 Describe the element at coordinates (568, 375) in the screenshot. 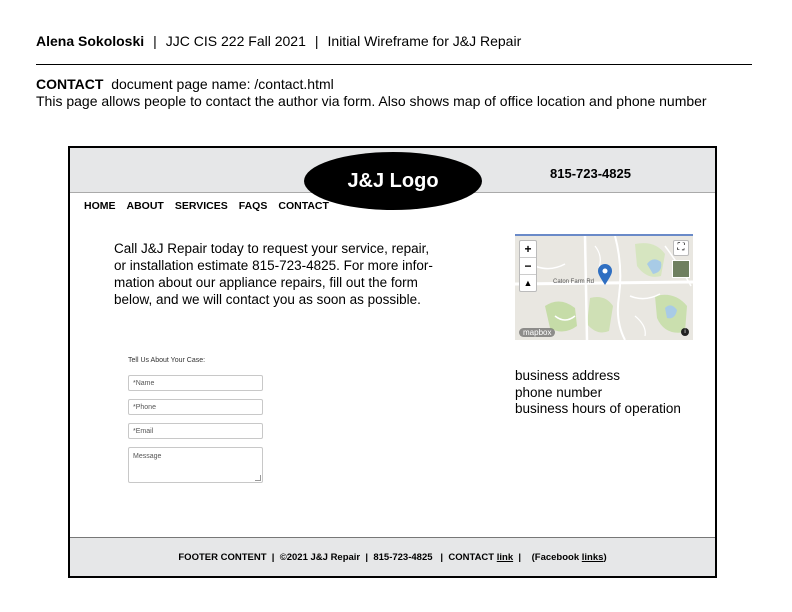

I see `business-address: business address` at that location.